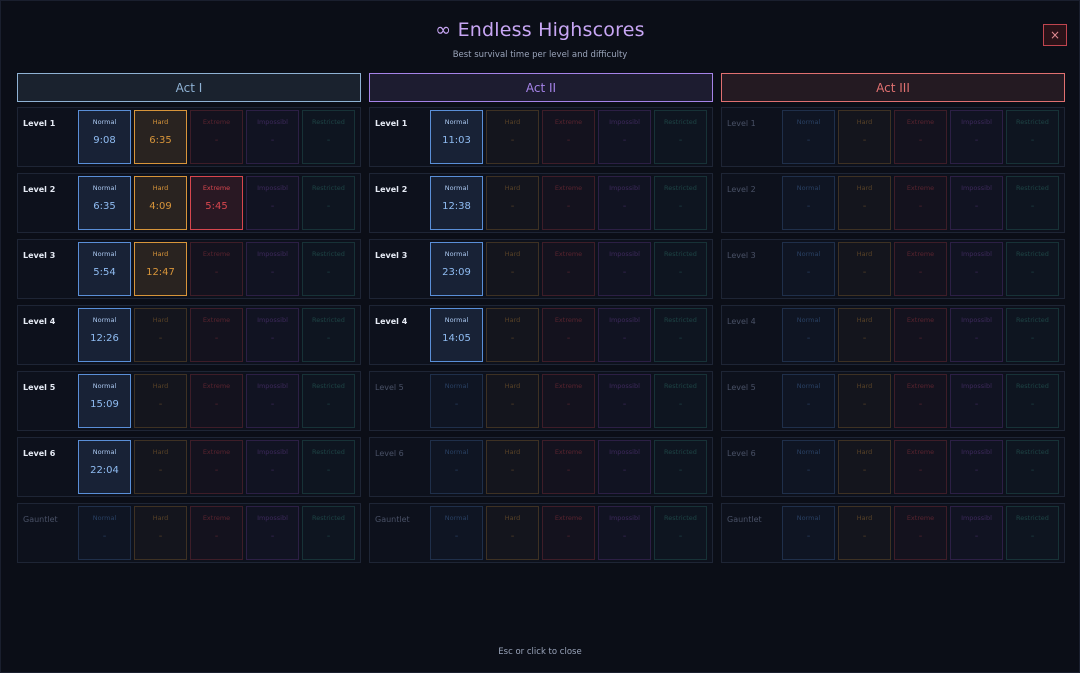 The image size is (1080, 673). What do you see at coordinates (893, 87) in the screenshot?
I see `act-header: Act III` at bounding box center [893, 87].